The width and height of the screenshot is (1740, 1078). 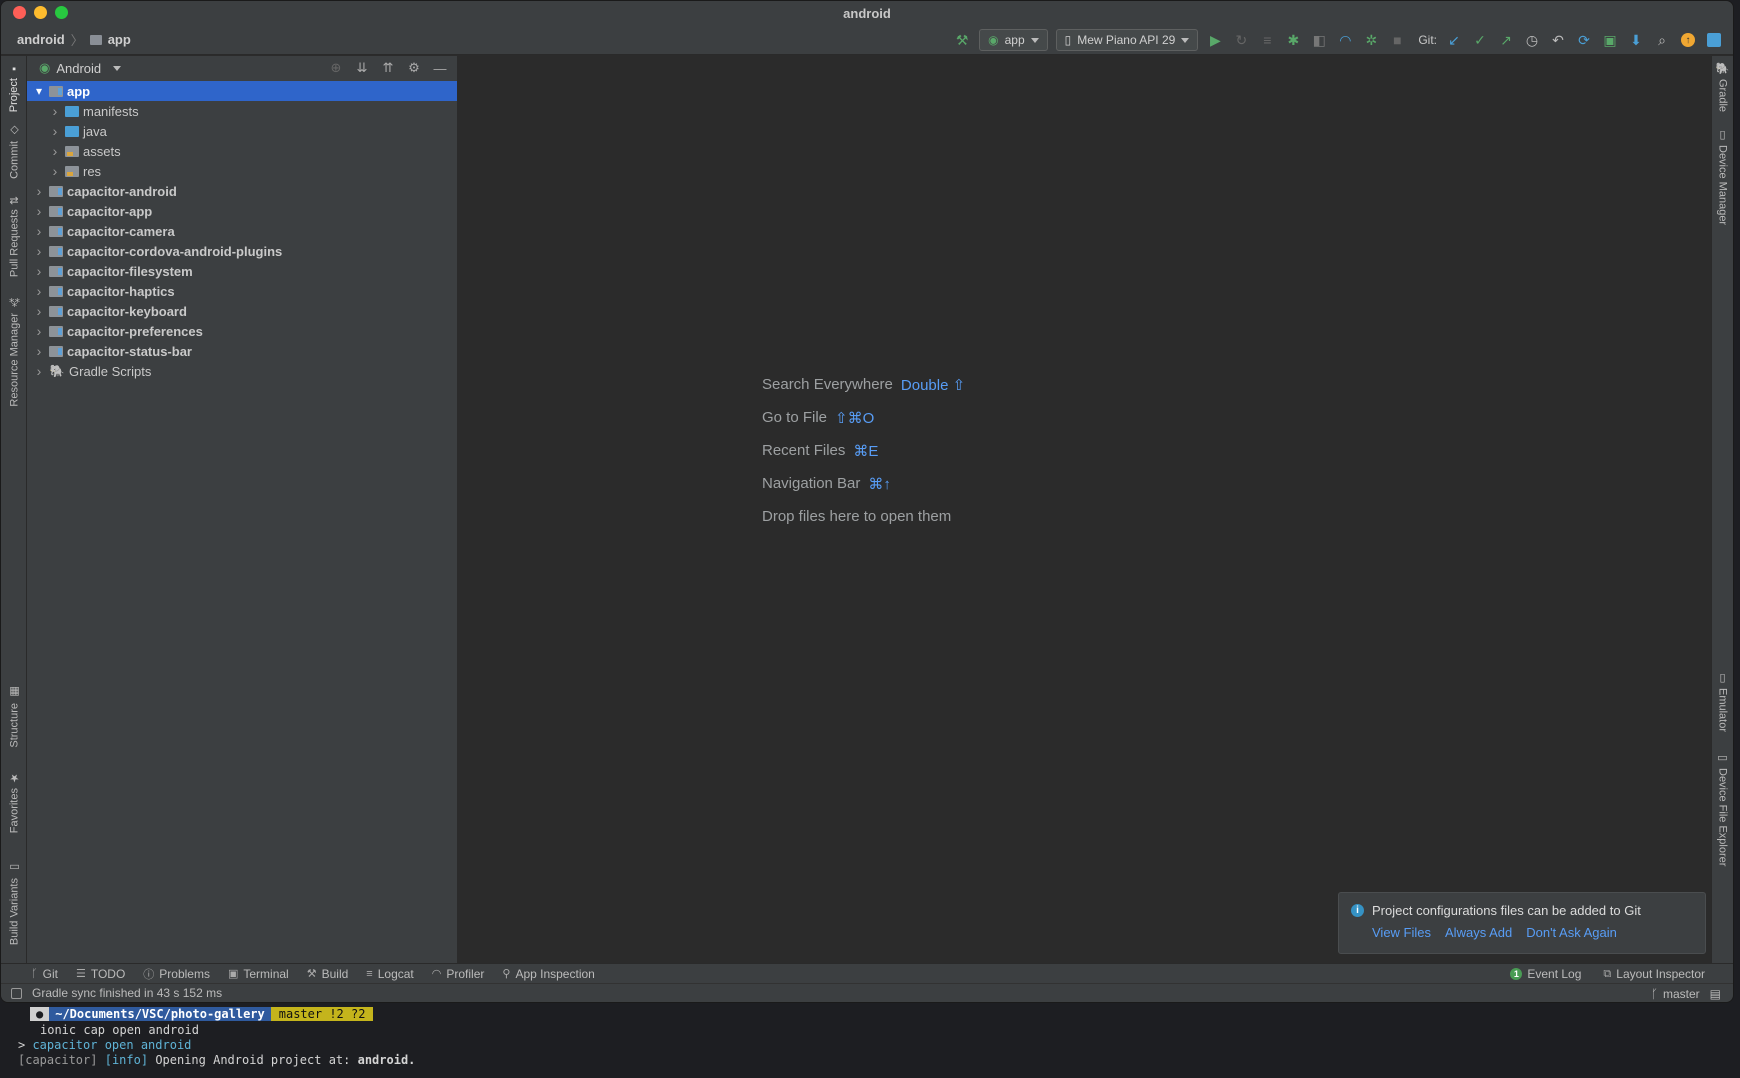 I want to click on git-update-icon: ↙, so click(x=1454, y=40).